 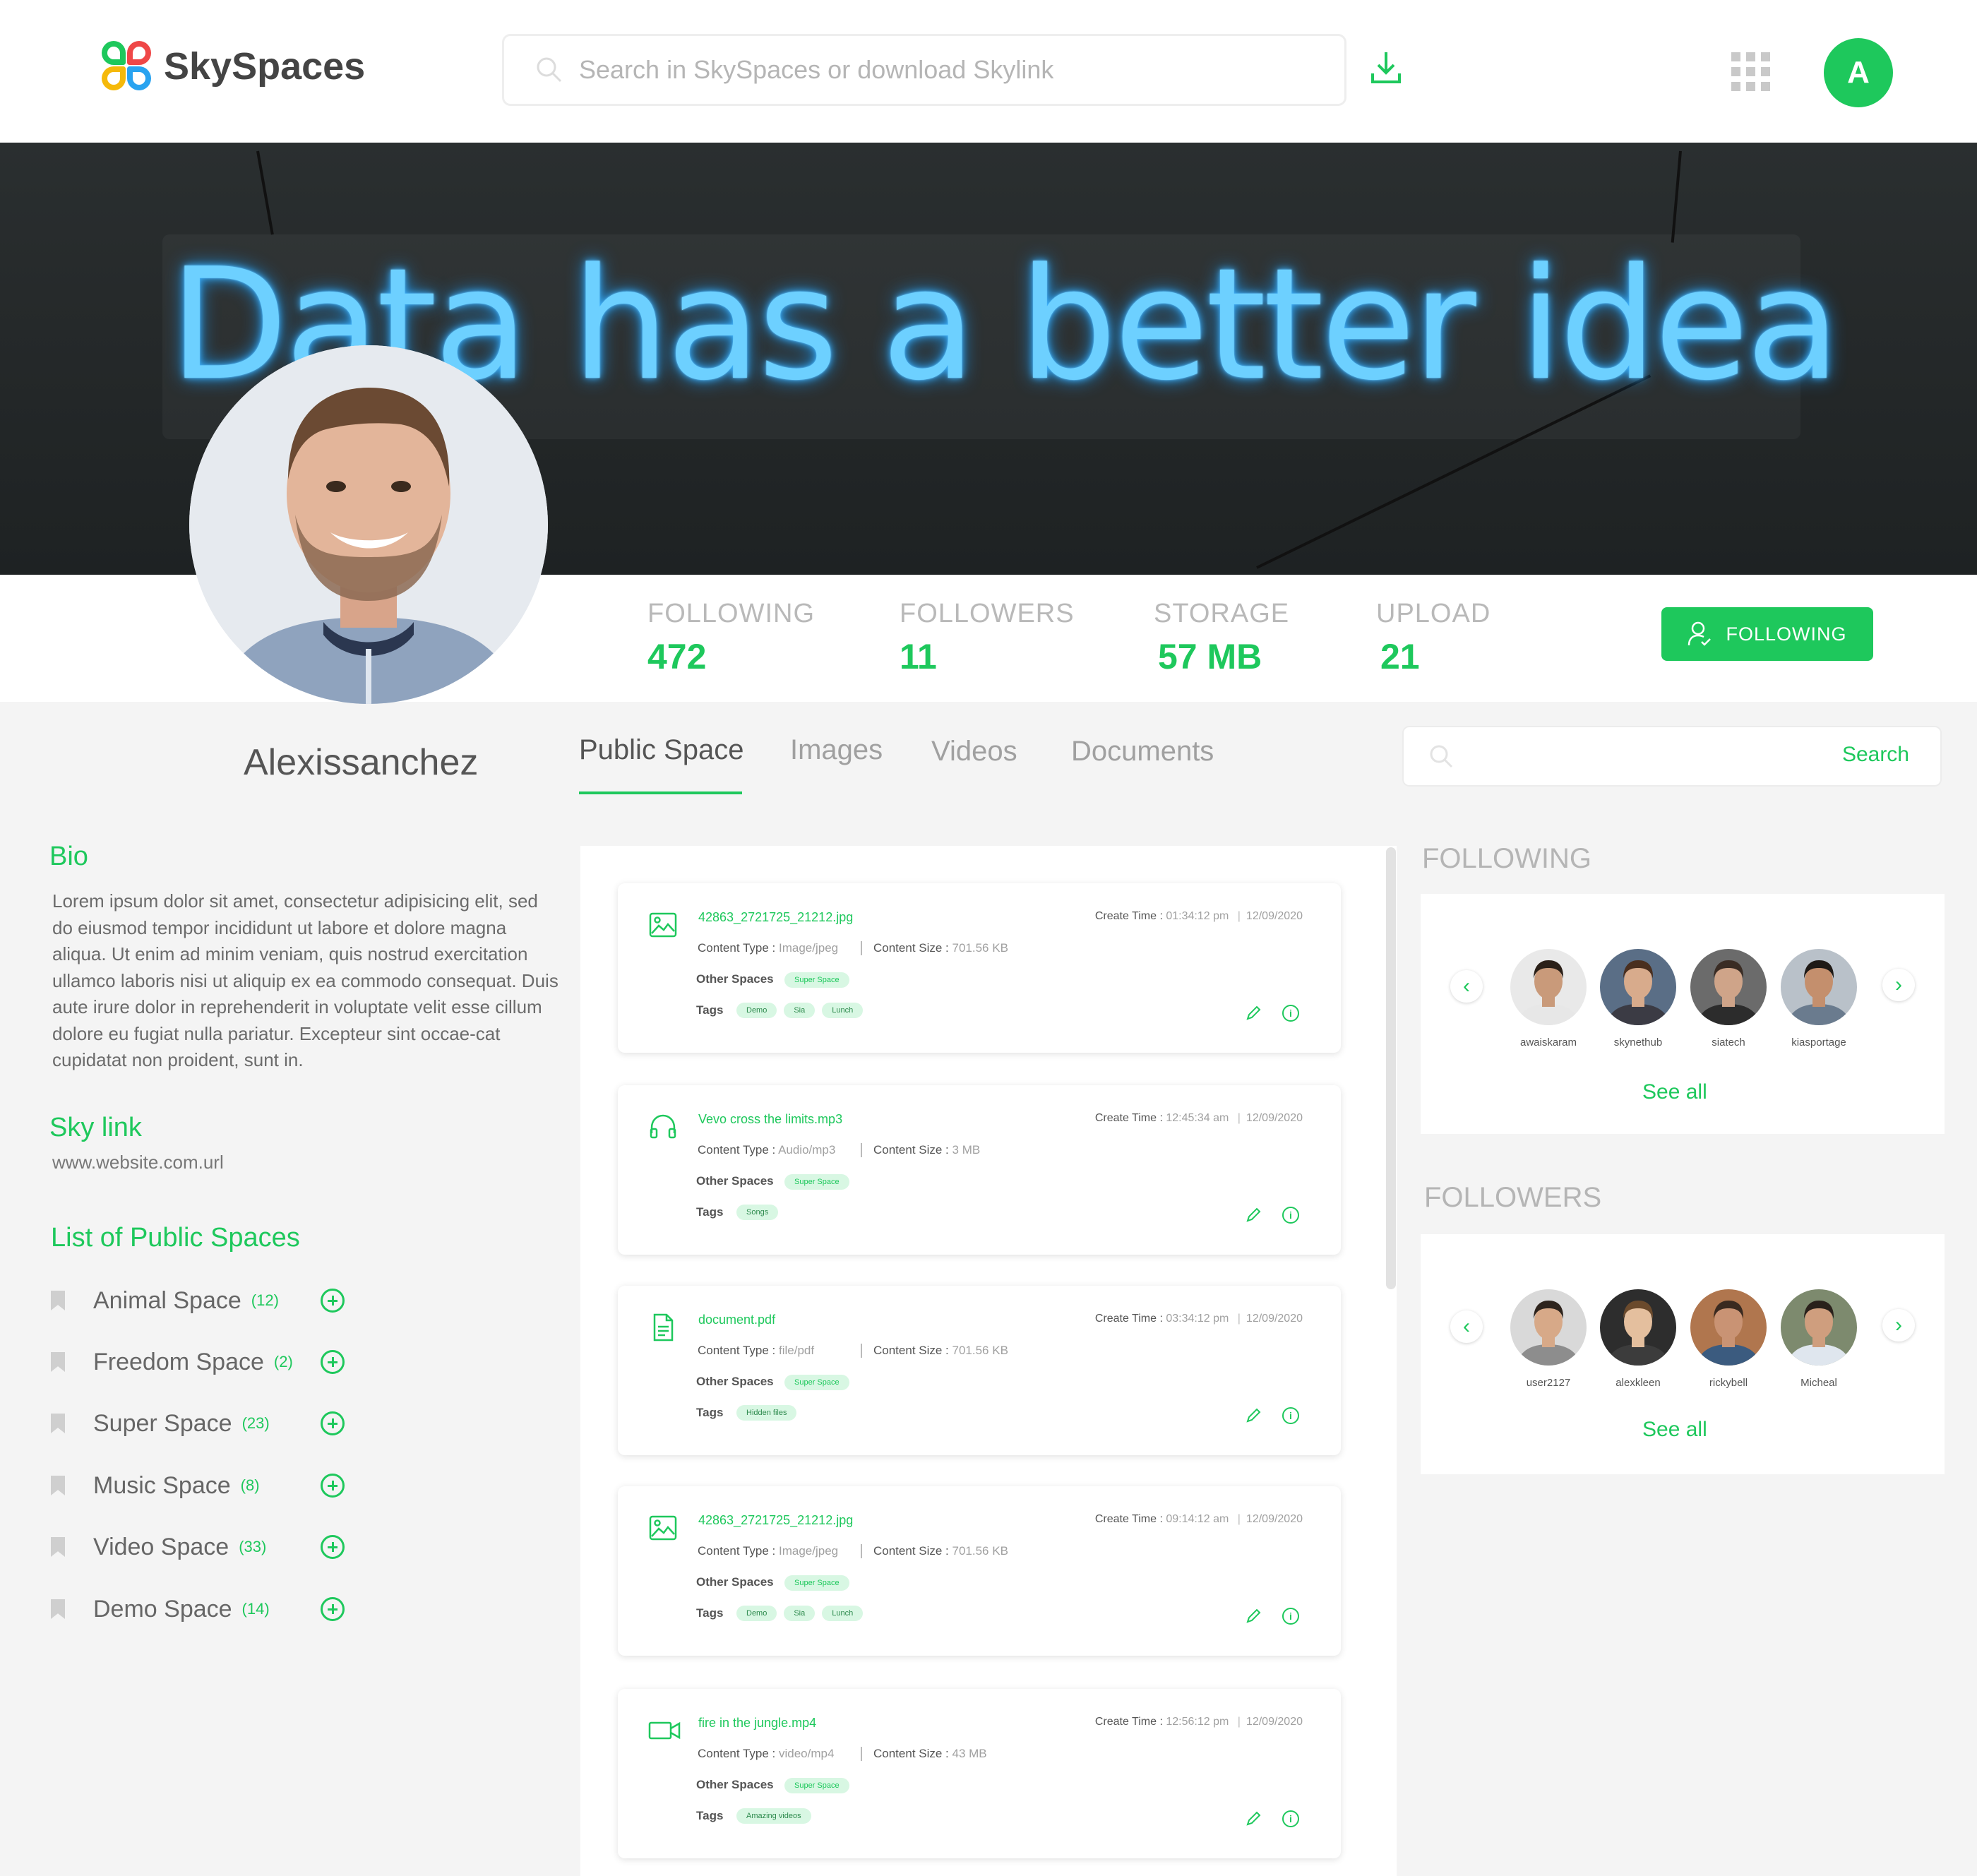 What do you see at coordinates (987, 638) in the screenshot?
I see `stat-followers: FOLLOWERS 11` at bounding box center [987, 638].